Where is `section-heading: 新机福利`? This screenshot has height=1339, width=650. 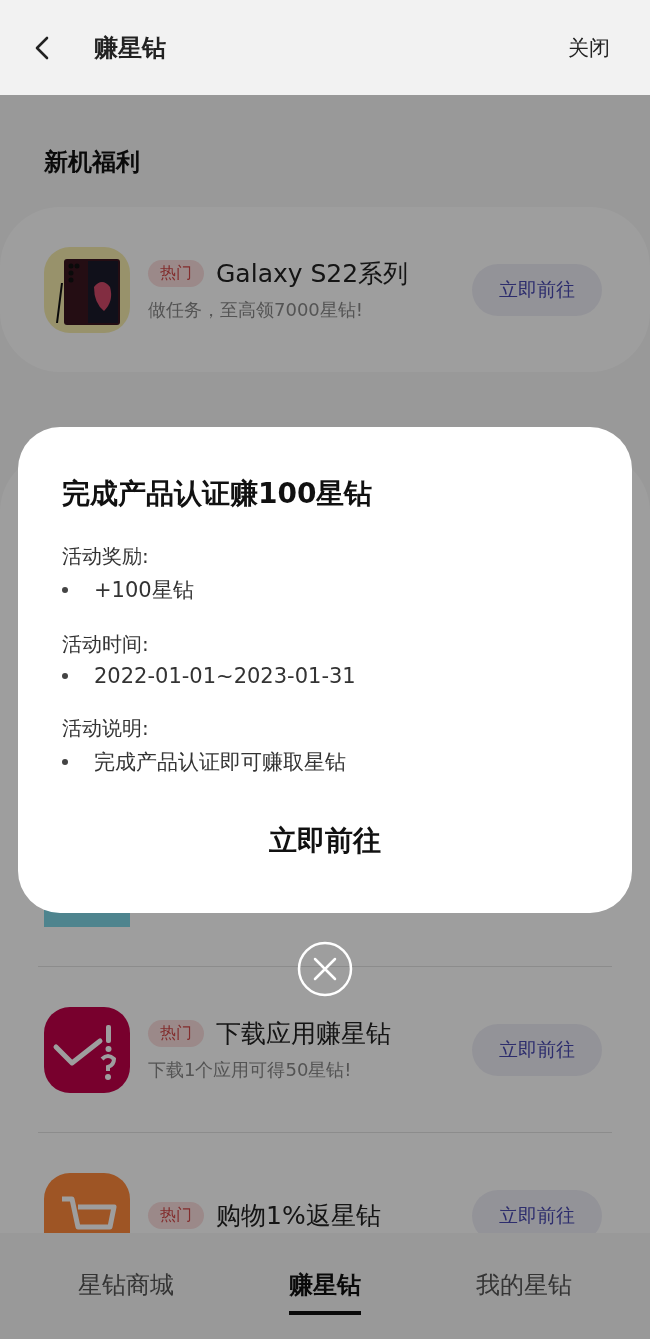
section-heading: 新机福利 is located at coordinates (92, 162).